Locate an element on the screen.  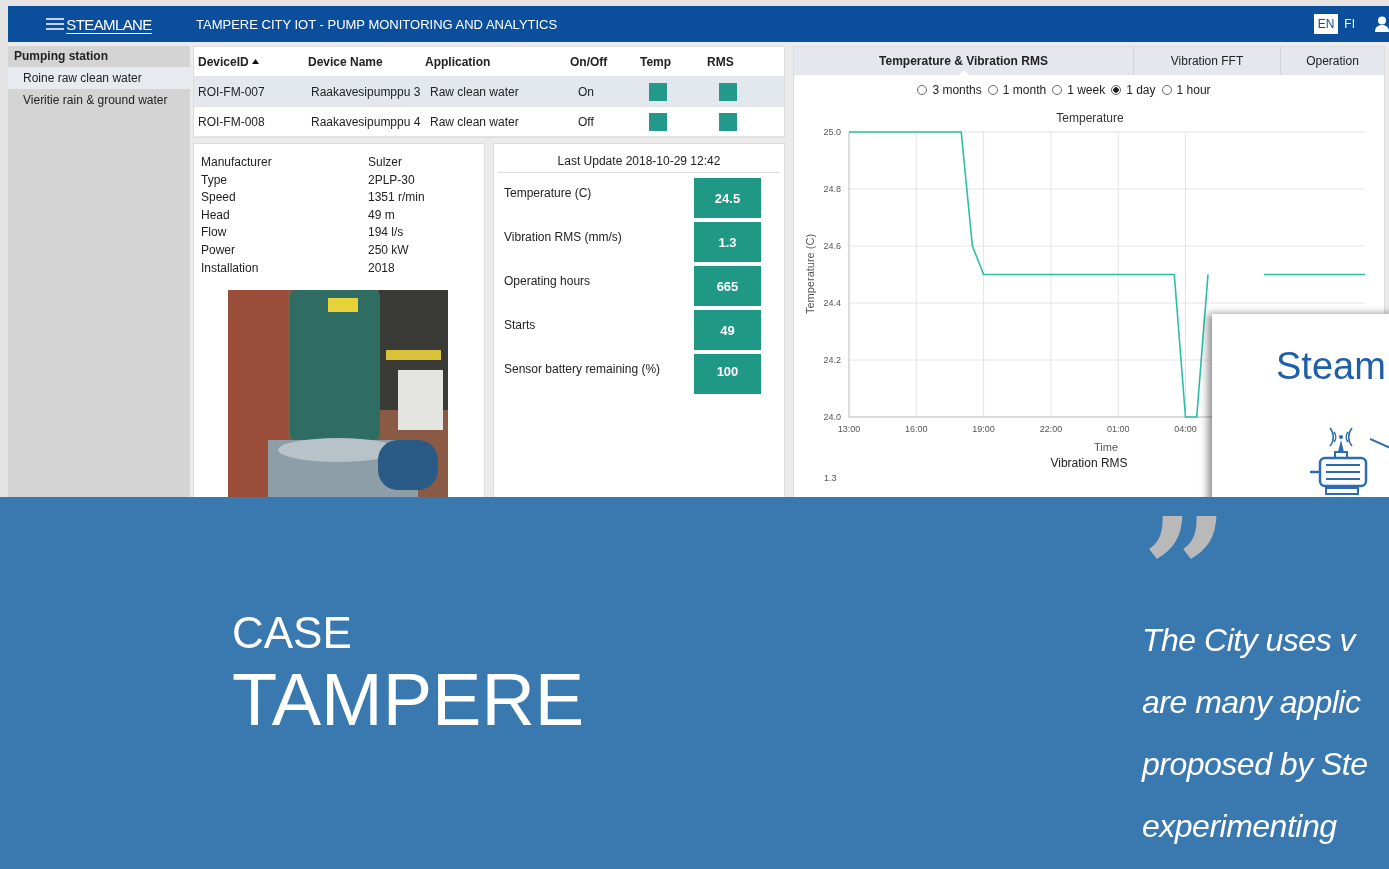
detail-label: Manufacturer is located at coordinates (237, 163).